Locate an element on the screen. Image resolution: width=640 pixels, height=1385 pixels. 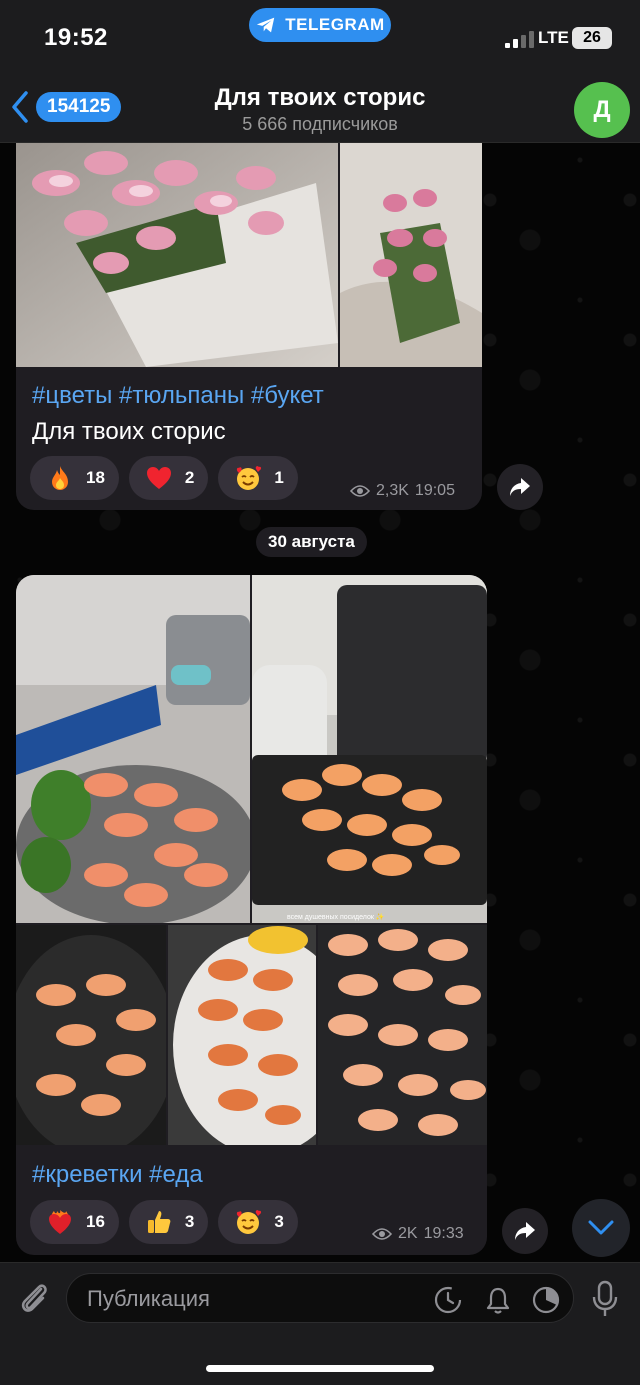
fire-icon is located at coordinates (60, 478).